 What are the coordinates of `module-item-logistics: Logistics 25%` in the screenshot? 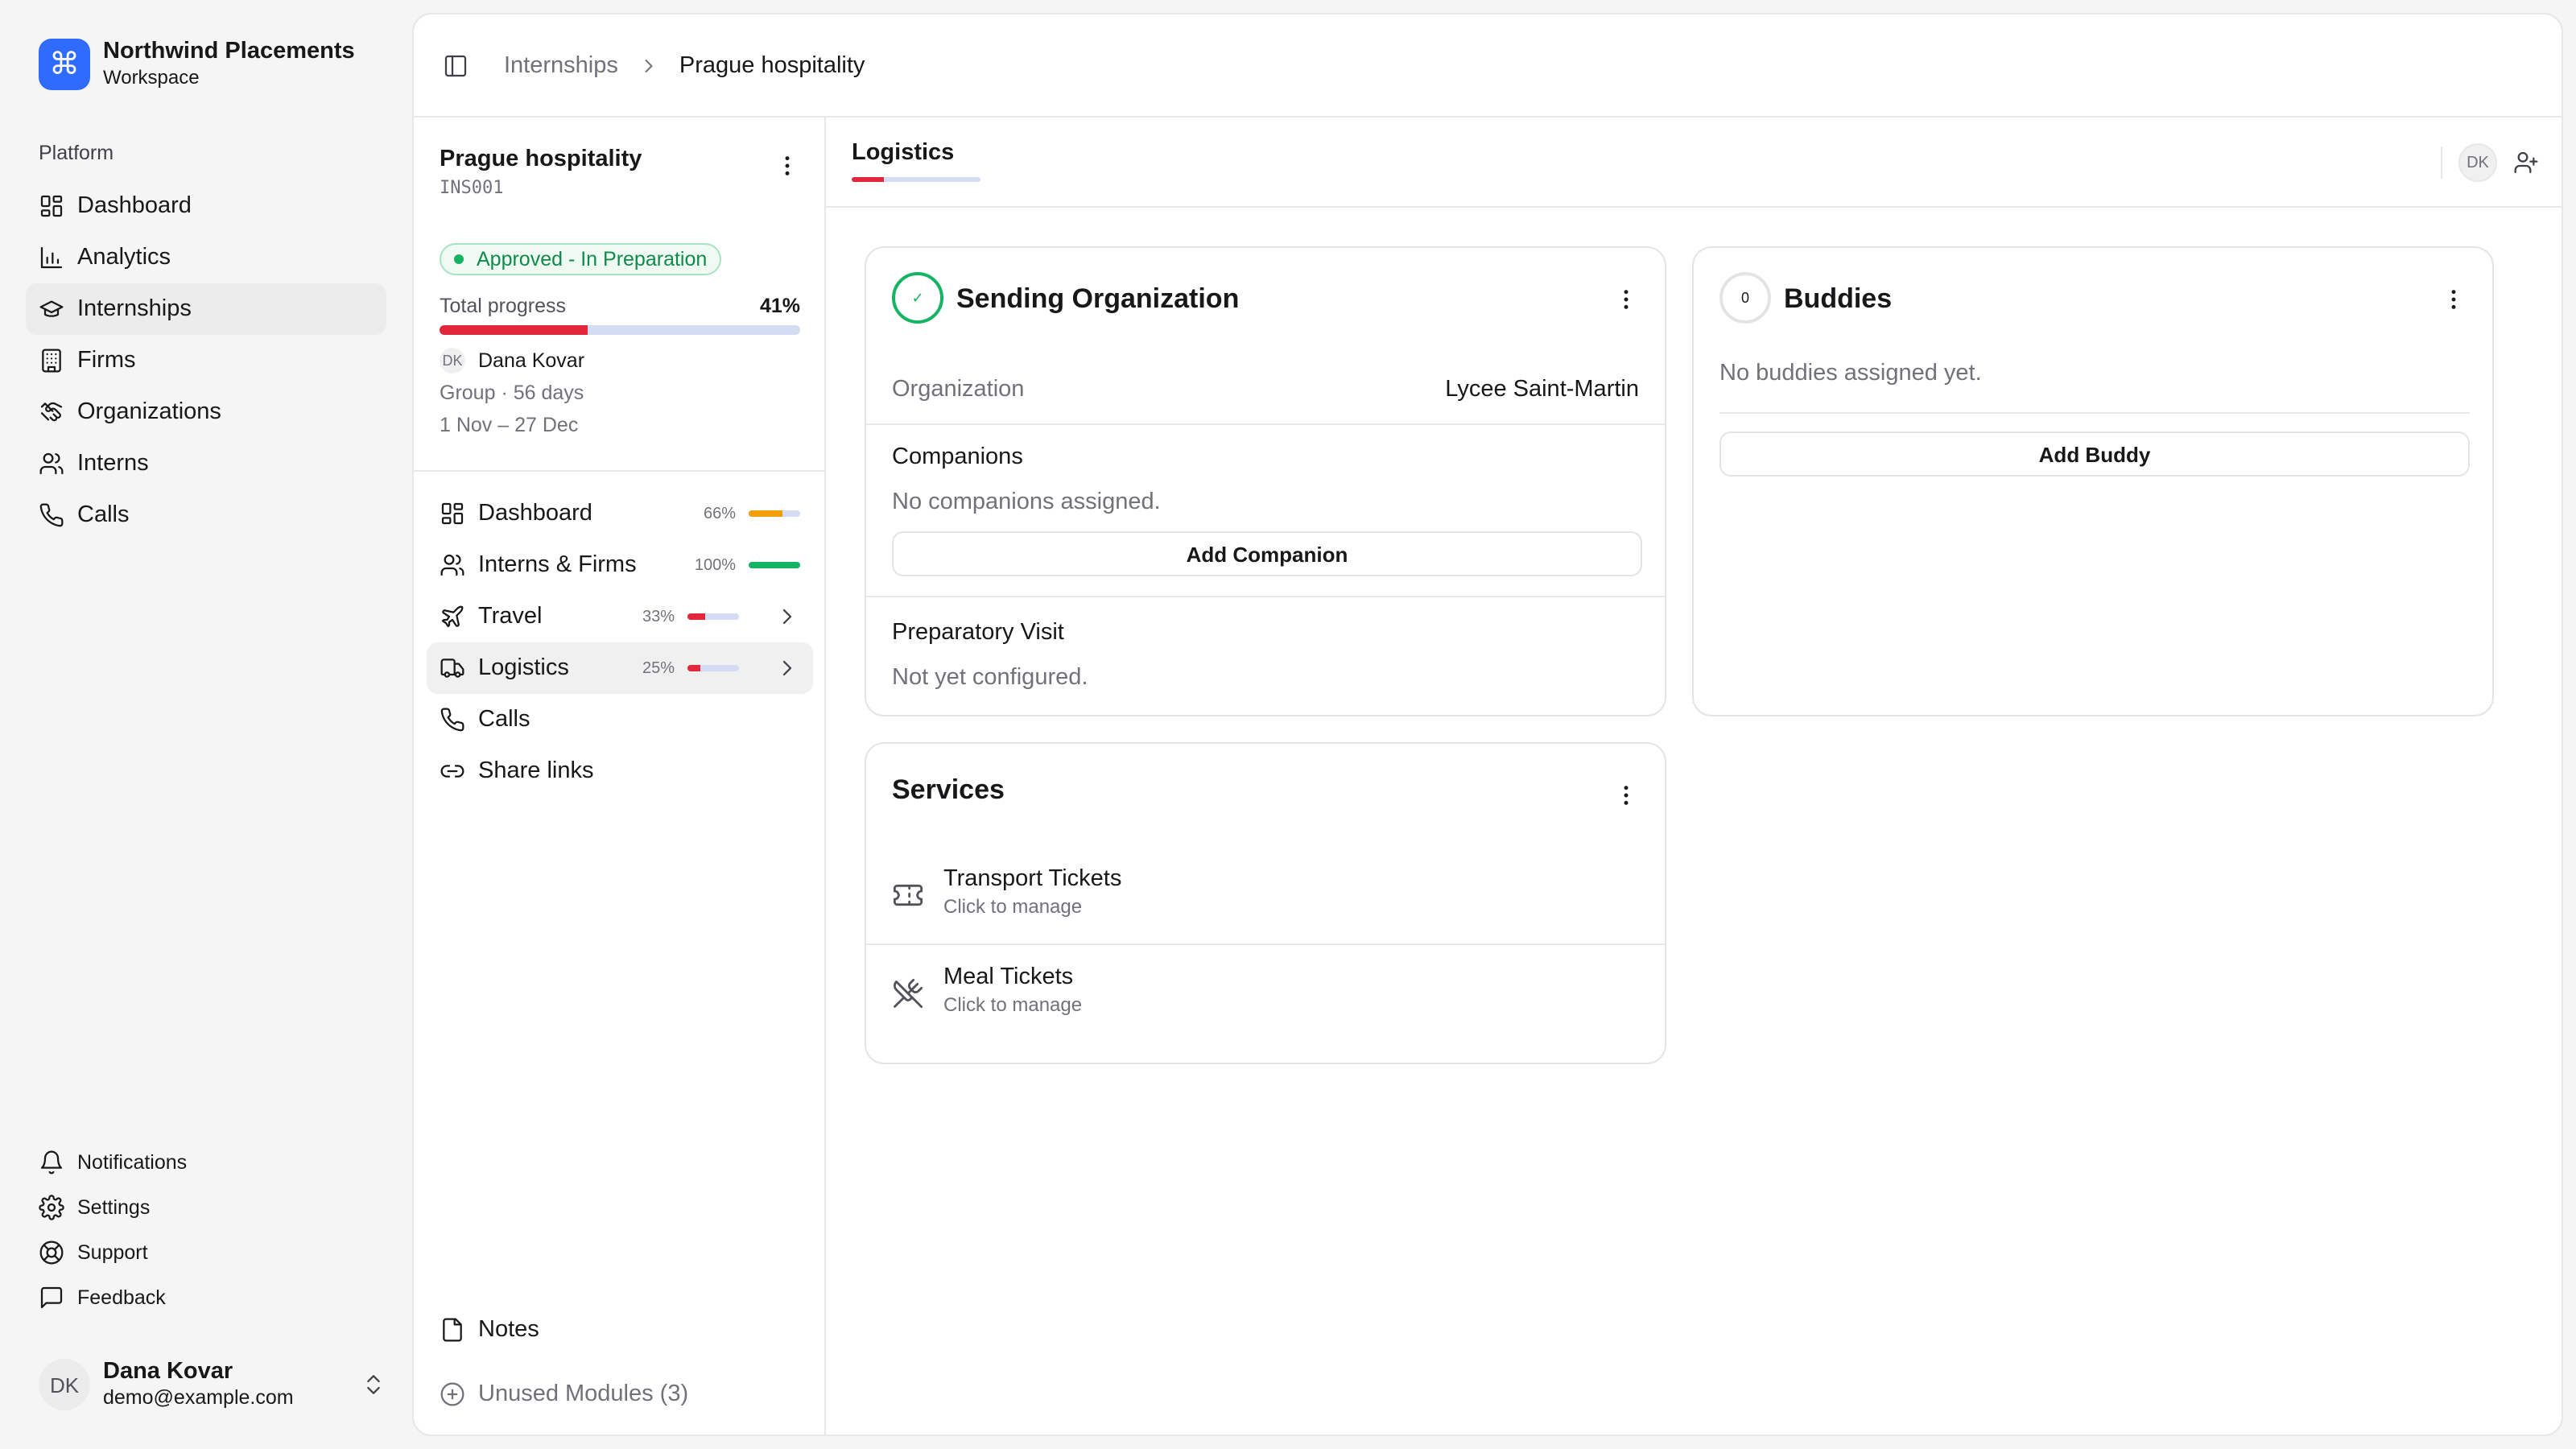 It's located at (620, 668).